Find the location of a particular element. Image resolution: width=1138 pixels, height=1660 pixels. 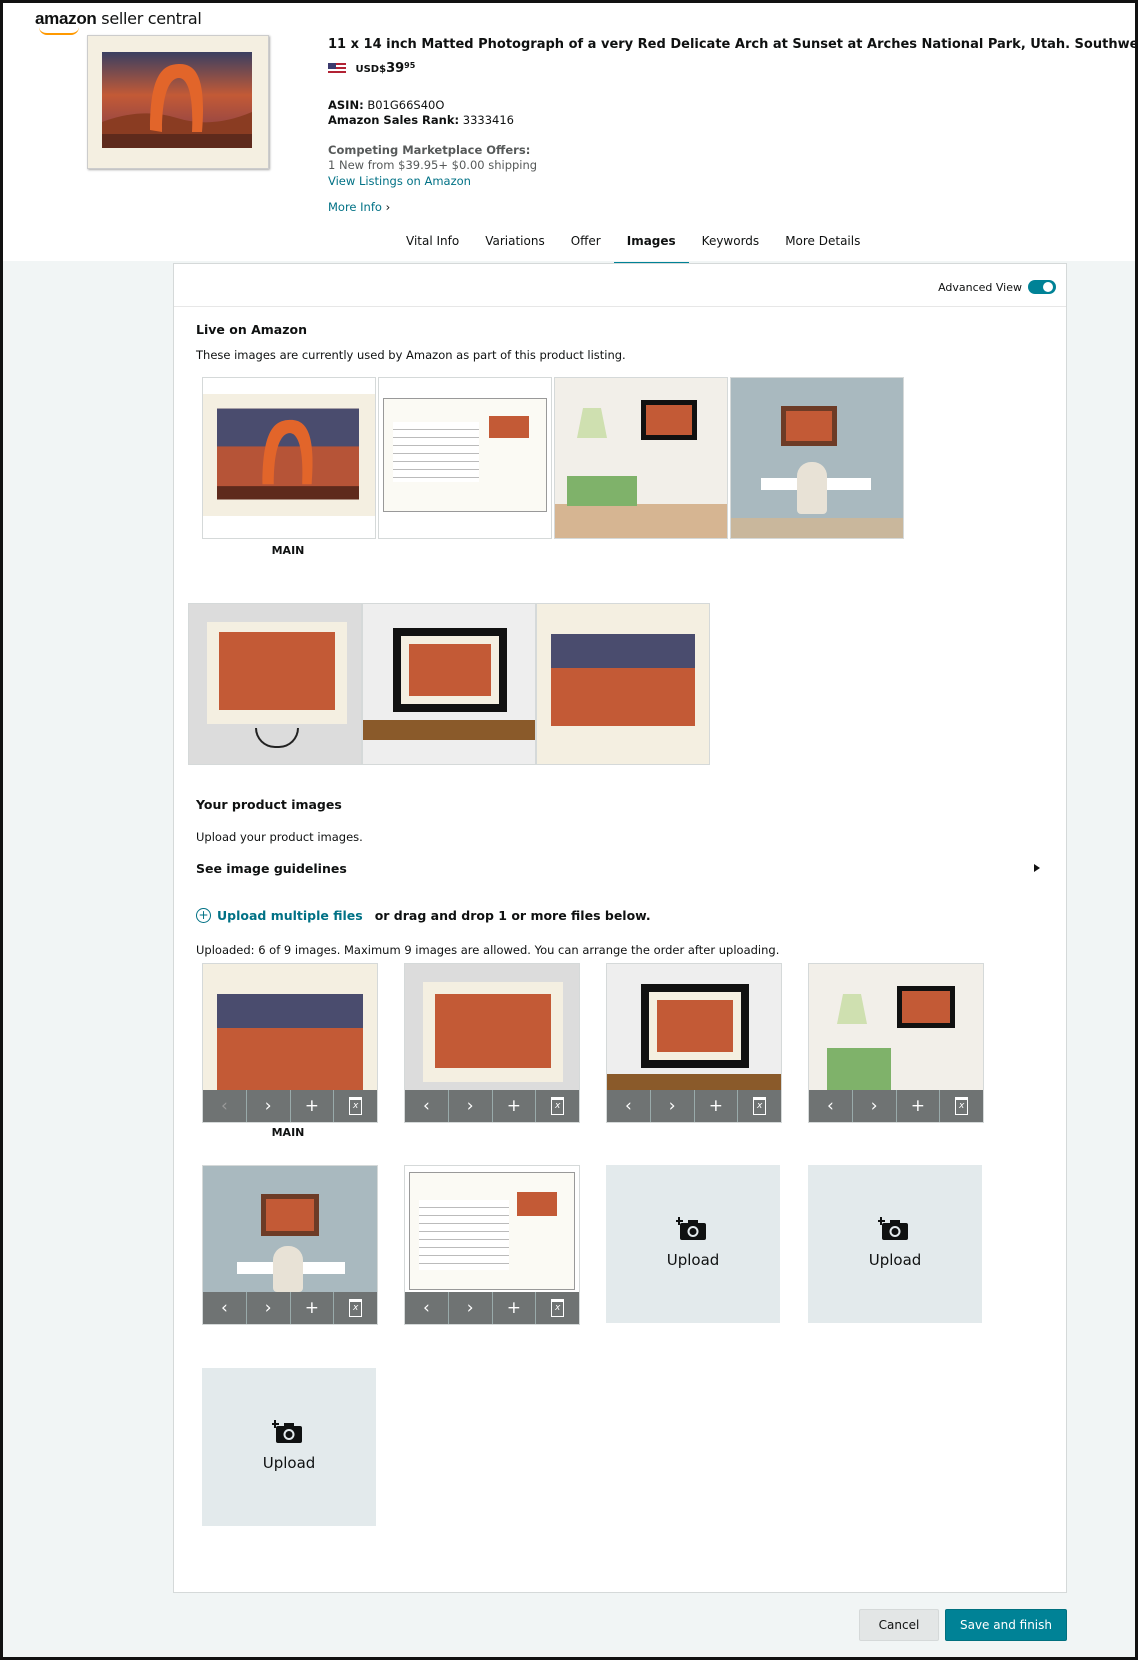

upload-slot-9: Upload is located at coordinates (289, 1447).